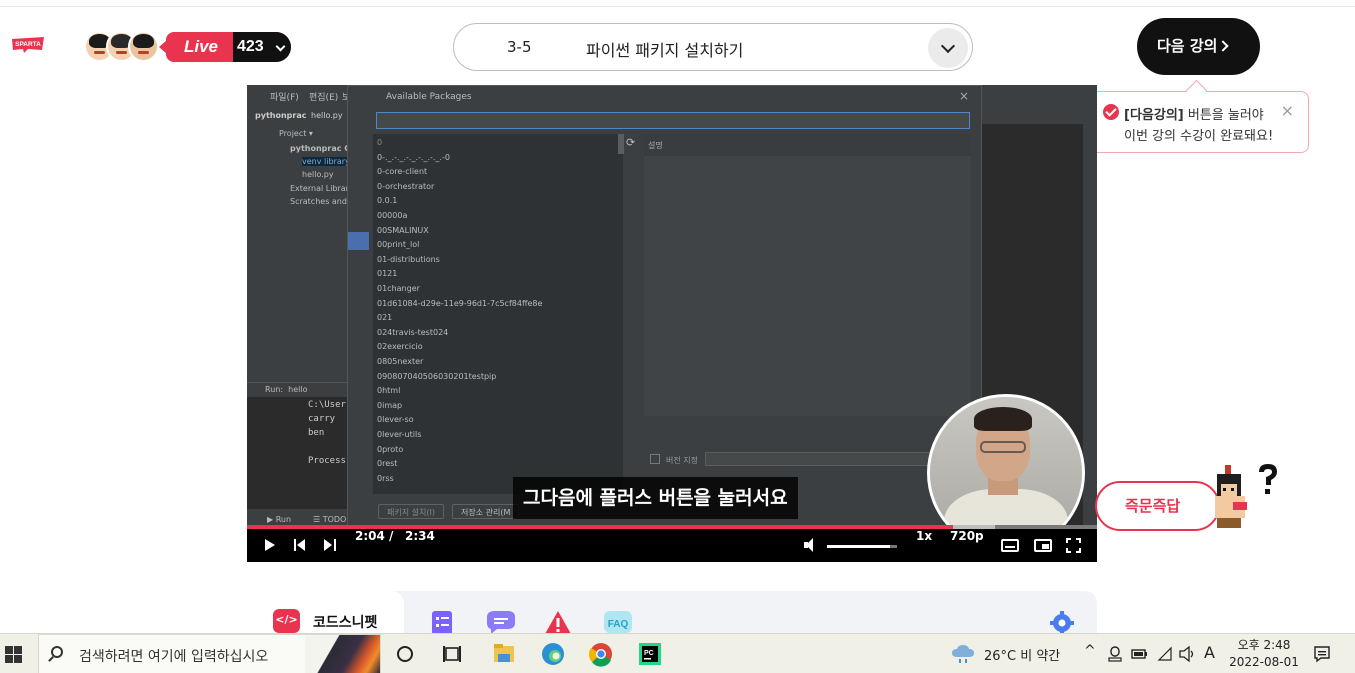 This screenshot has height=673, width=1355. I want to click on skip-forward-icon, so click(330, 545).